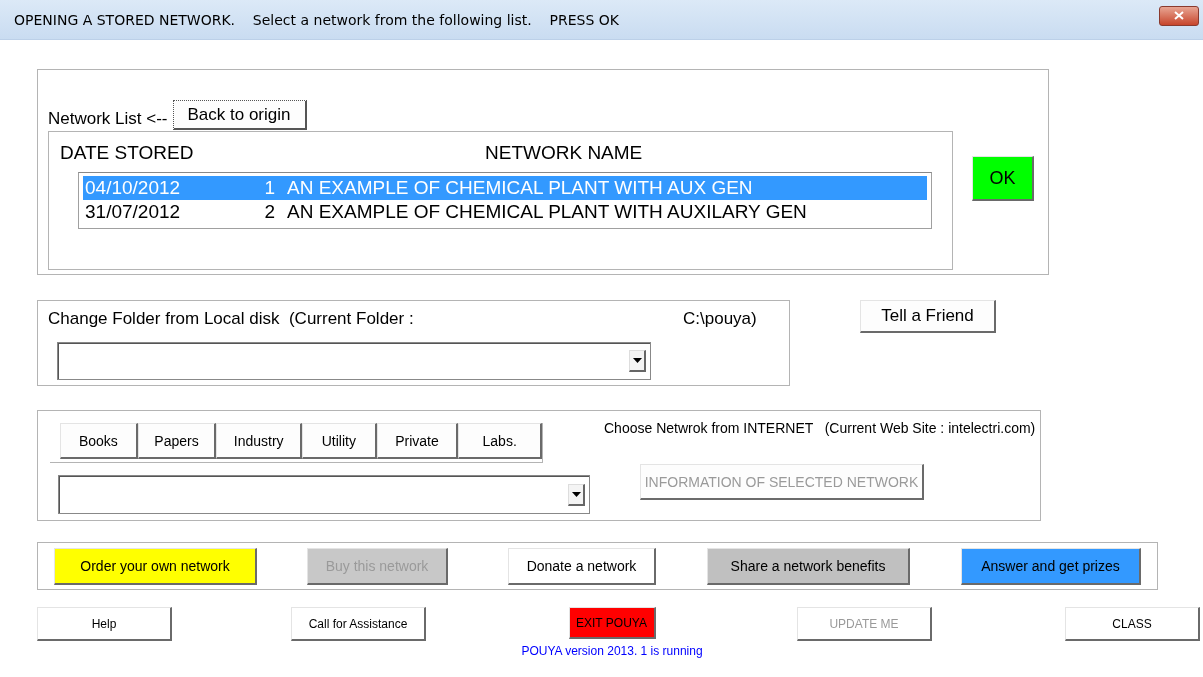 Image resolution: width=1203 pixels, height=677 pixels. I want to click on close-icon, so click(1179, 15).